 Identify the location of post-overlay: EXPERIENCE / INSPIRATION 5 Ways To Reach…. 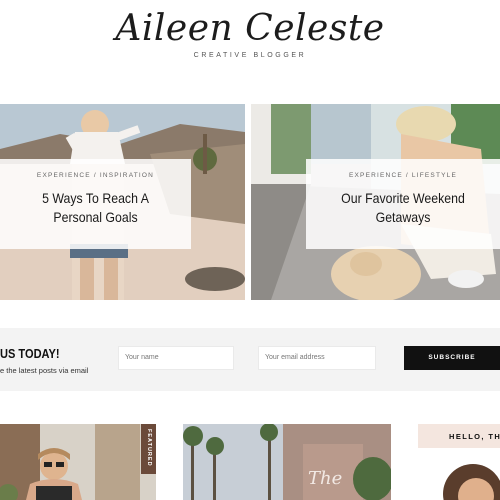
(95, 204).